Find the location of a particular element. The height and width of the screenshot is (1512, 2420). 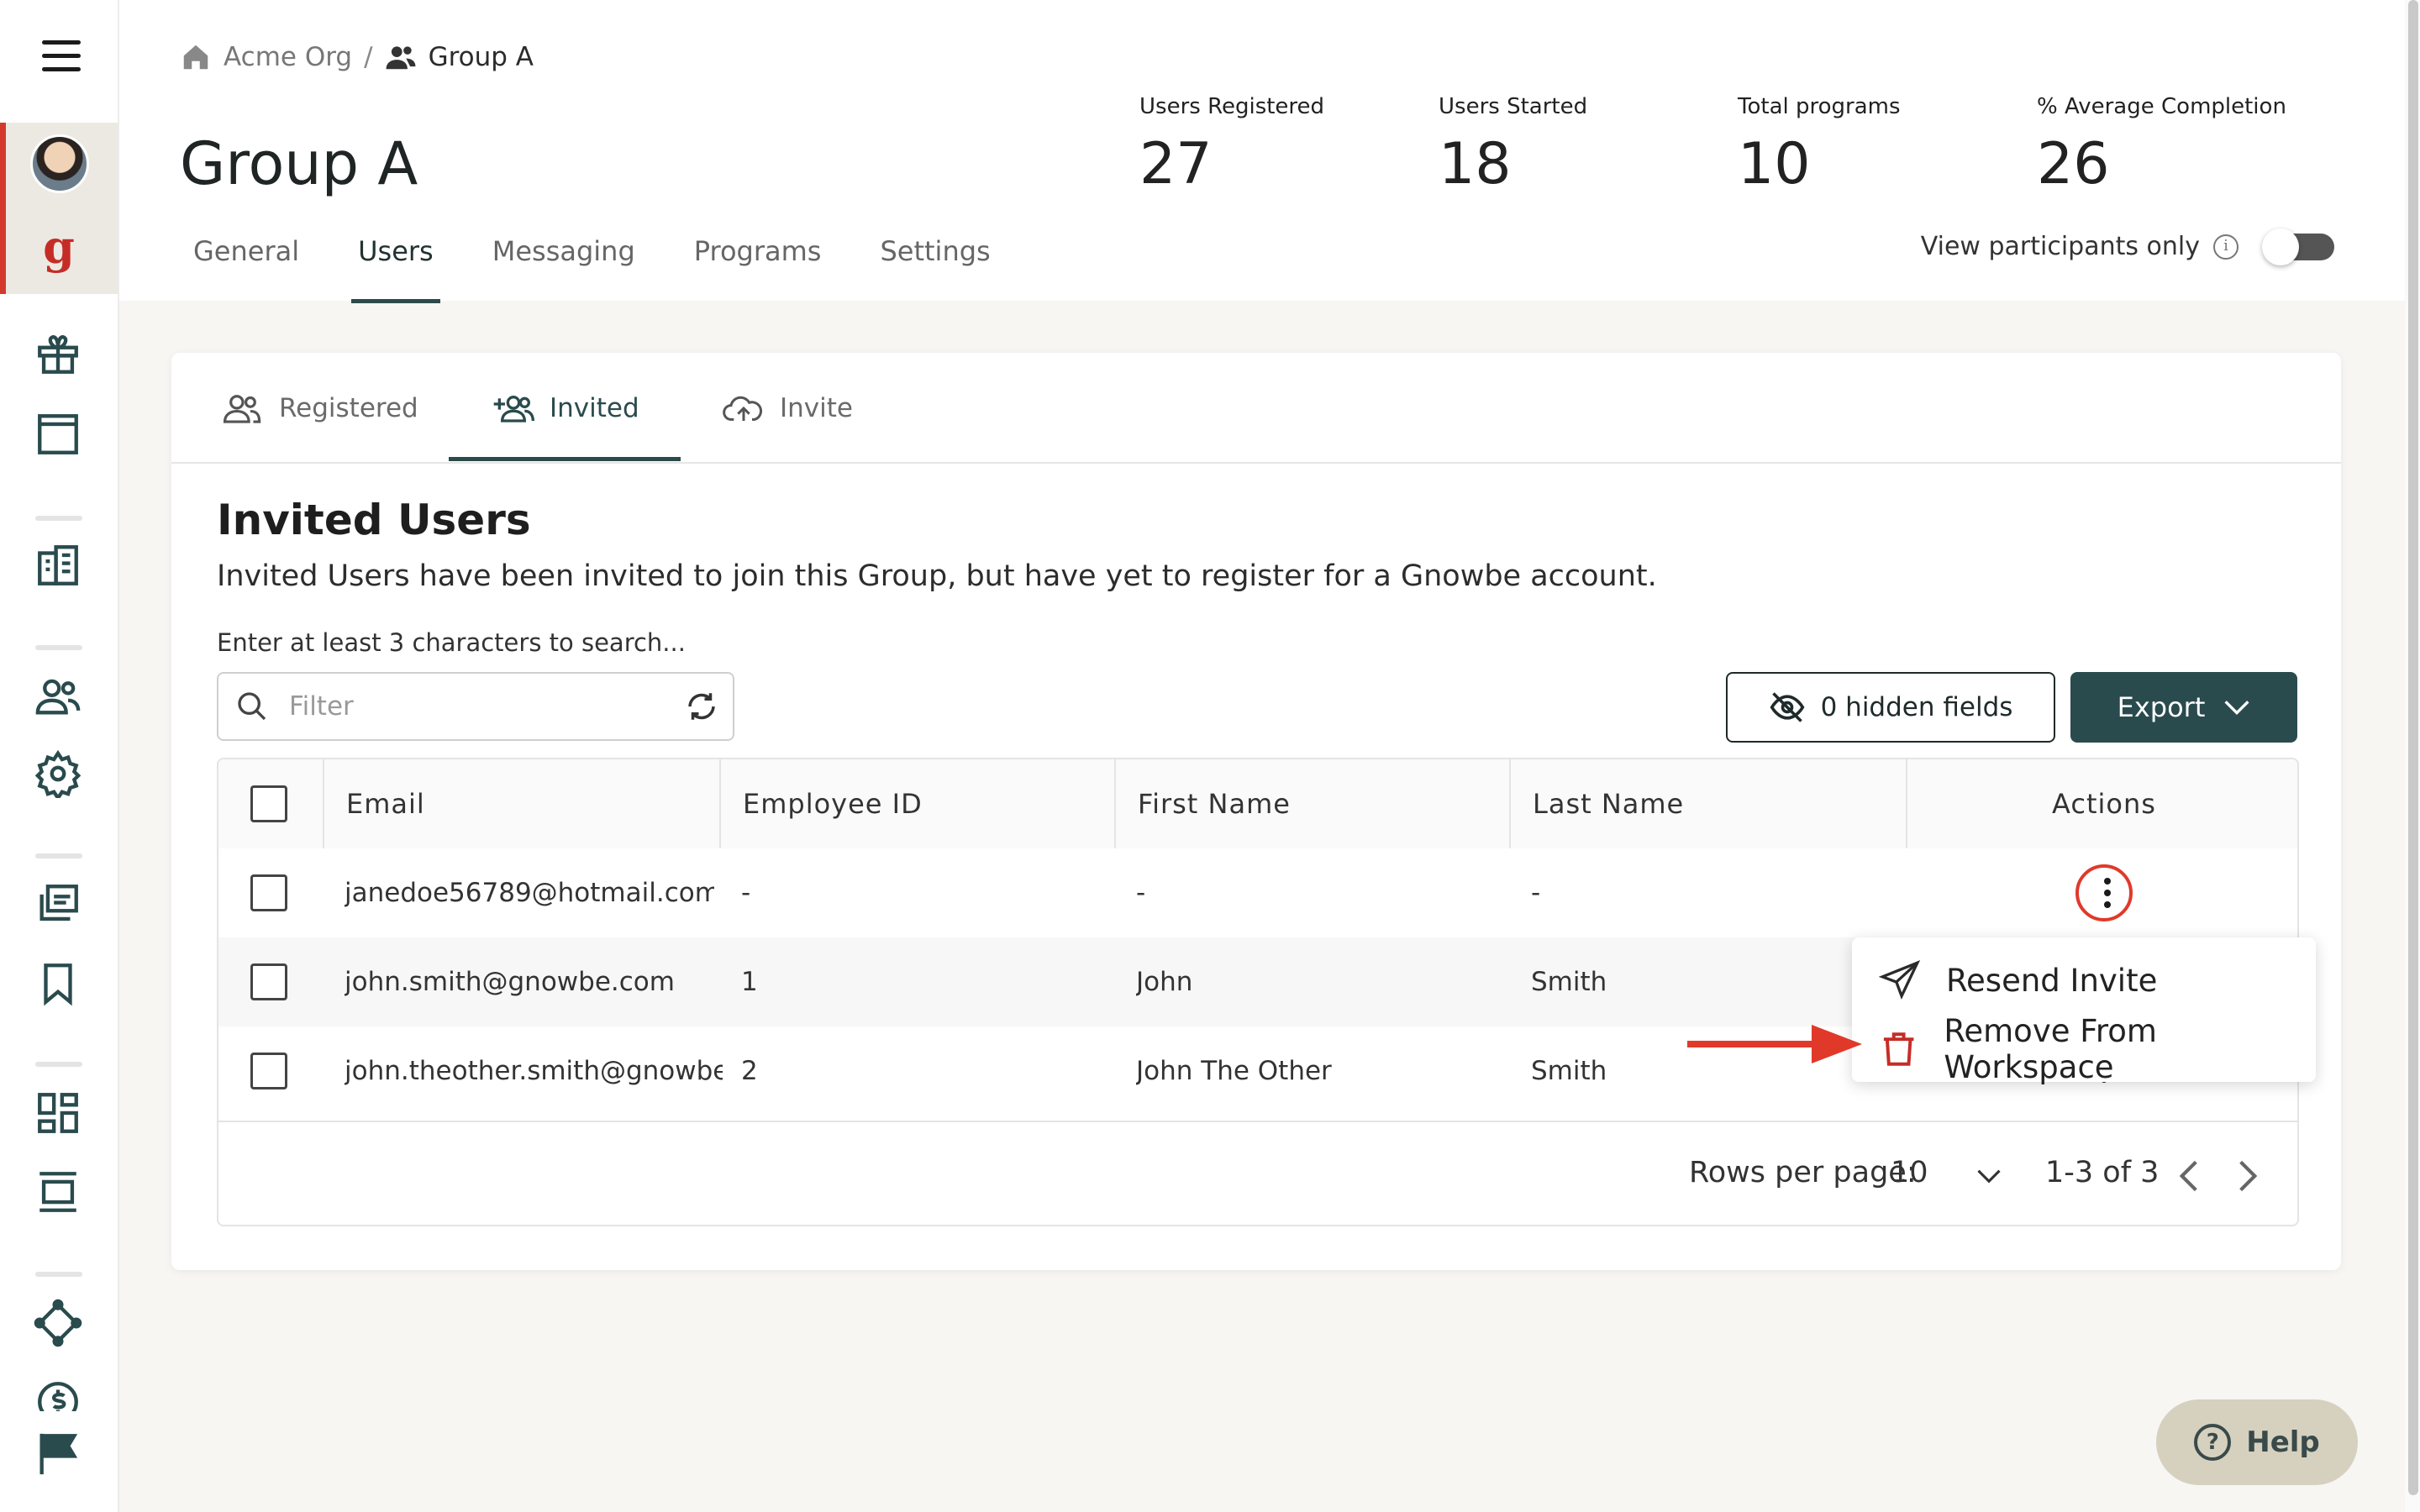

cell-email: janedoe56789@hotmail.com is located at coordinates (529, 893).